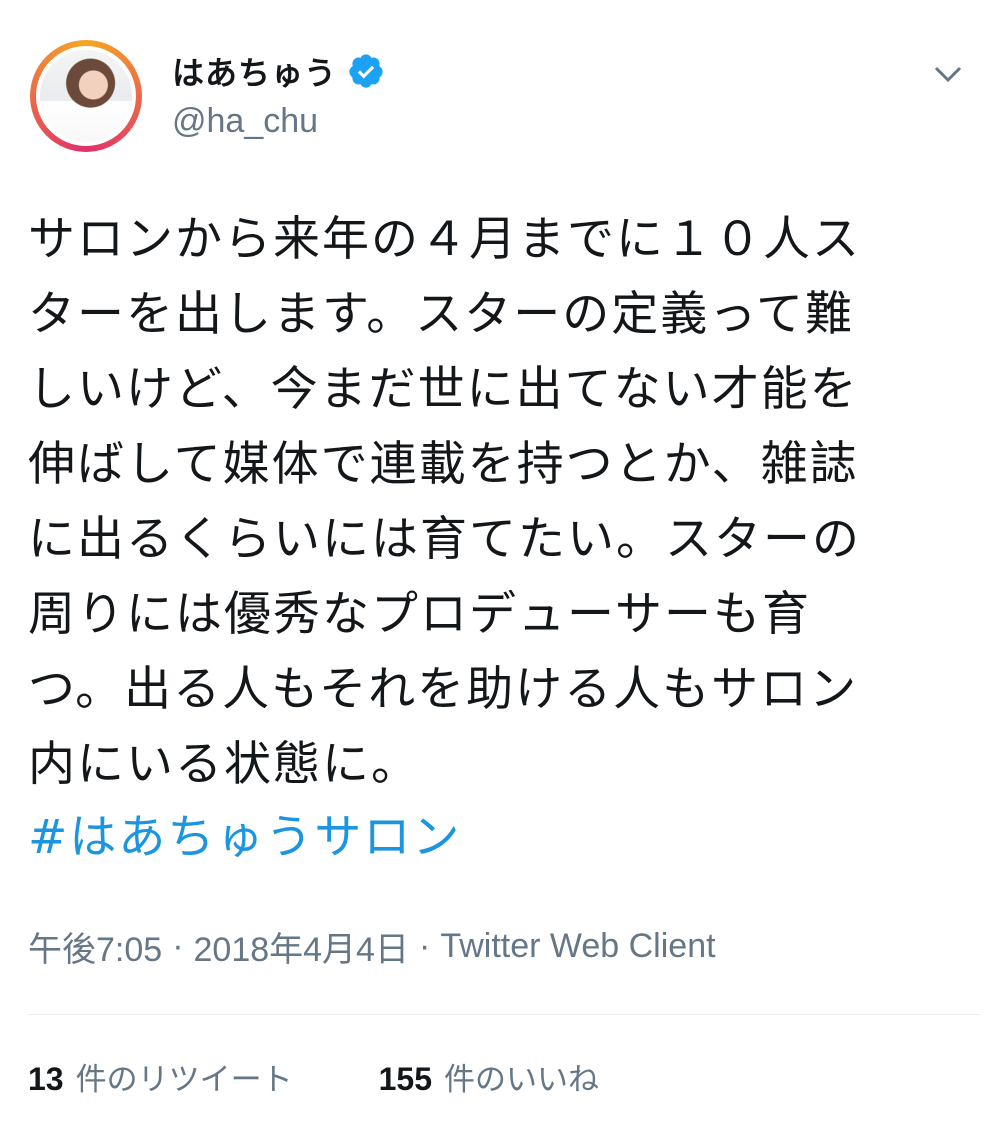  I want to click on avatar, so click(86, 96).